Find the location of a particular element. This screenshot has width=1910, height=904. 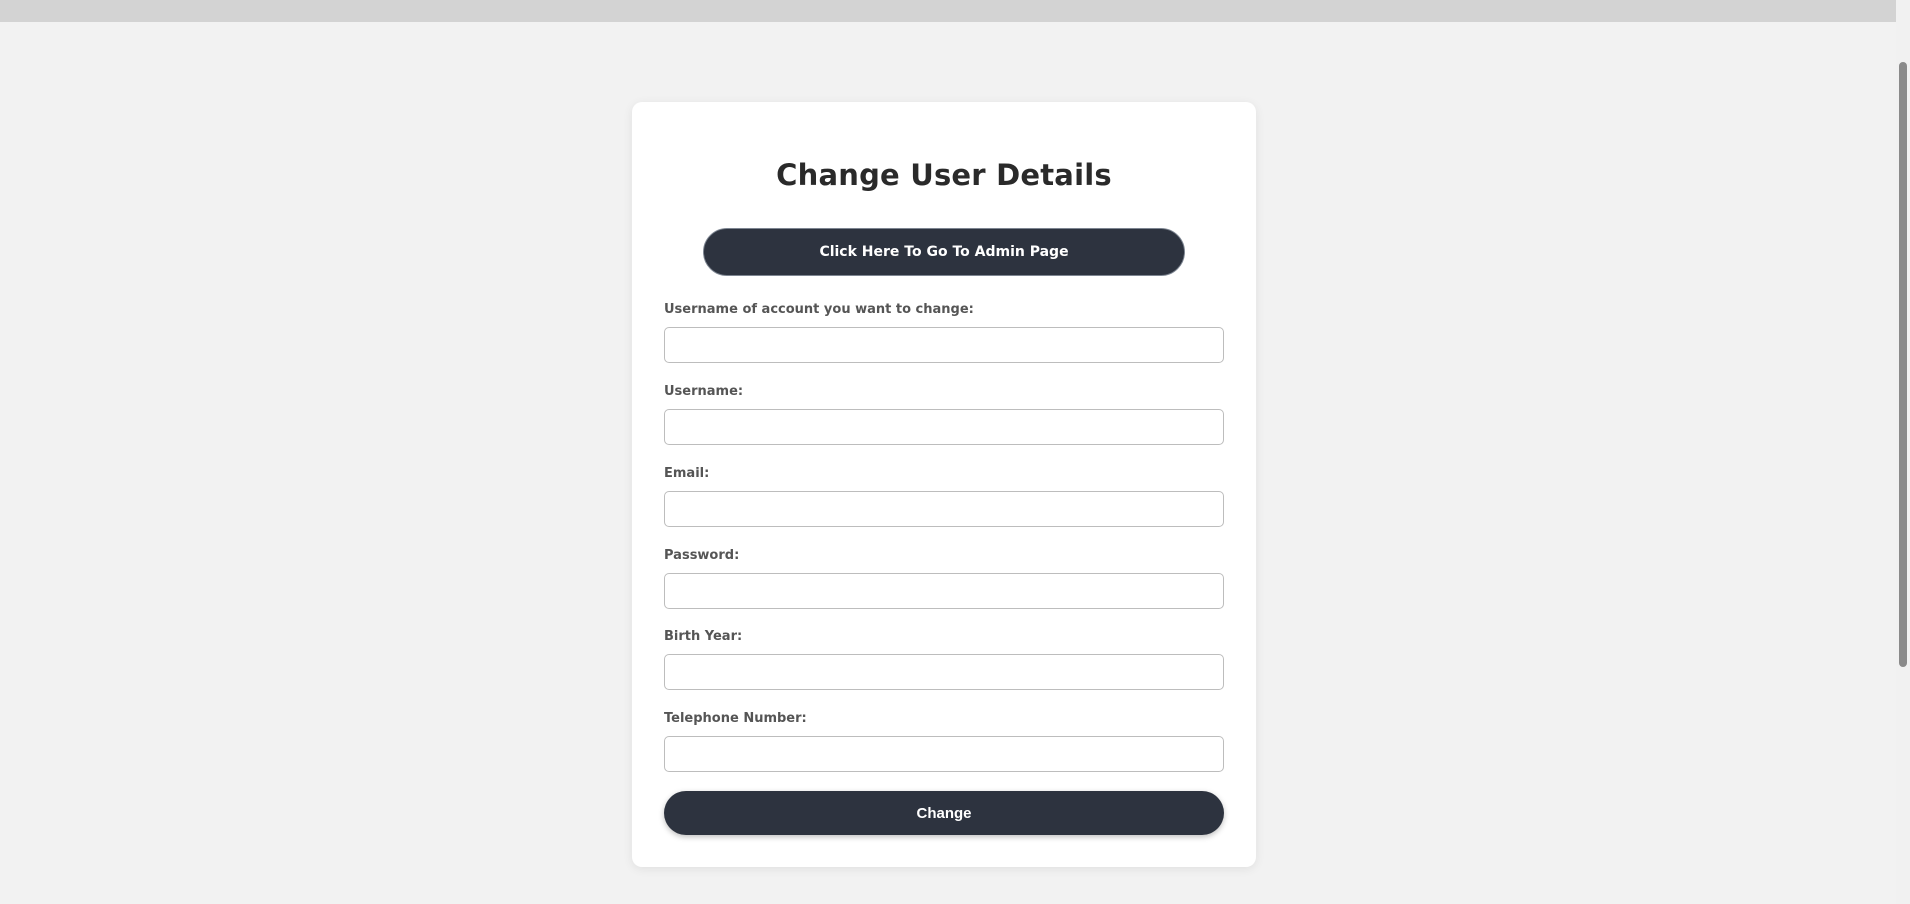

target-username-input is located at coordinates (944, 345).